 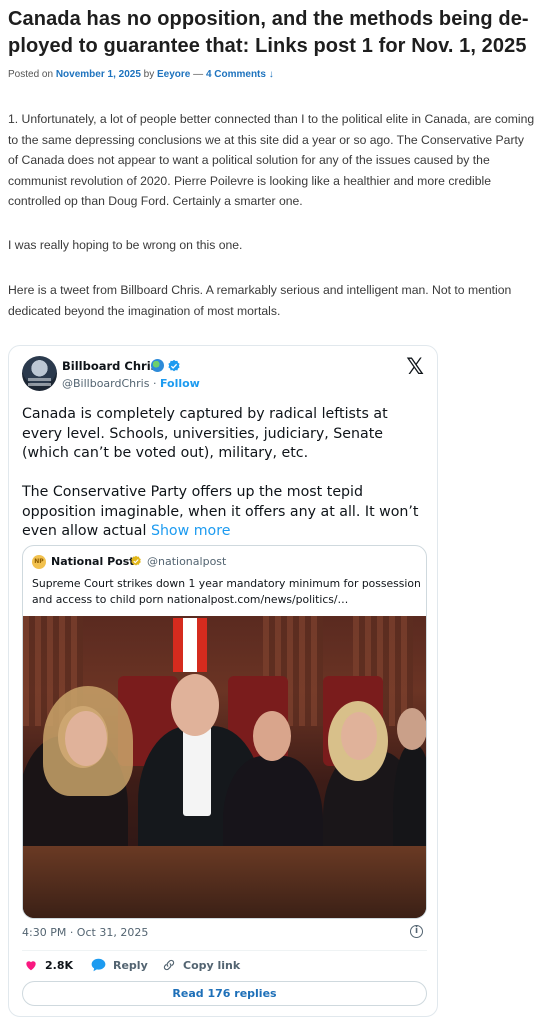 What do you see at coordinates (31, 966) in the screenshot?
I see `heart-icon` at bounding box center [31, 966].